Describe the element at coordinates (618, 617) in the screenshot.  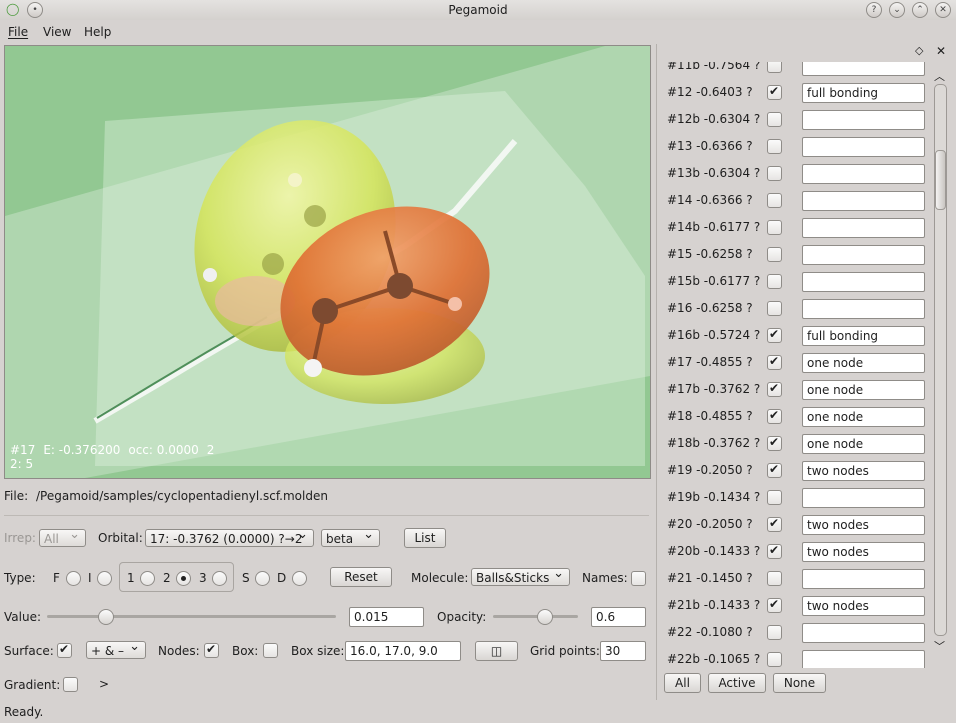
I see `opacity-input: 0.6` at that location.